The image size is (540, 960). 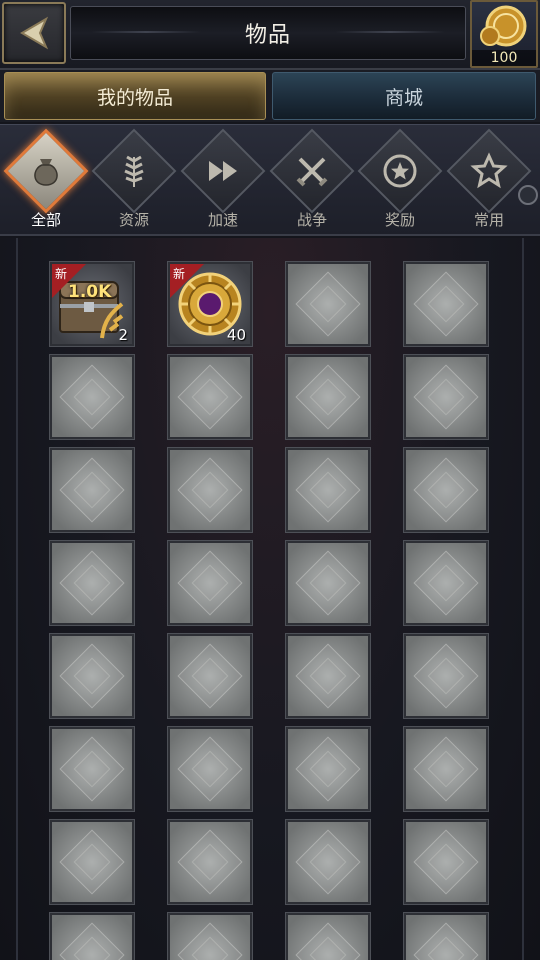 What do you see at coordinates (400, 171) in the screenshot?
I see `star-badge-icon` at bounding box center [400, 171].